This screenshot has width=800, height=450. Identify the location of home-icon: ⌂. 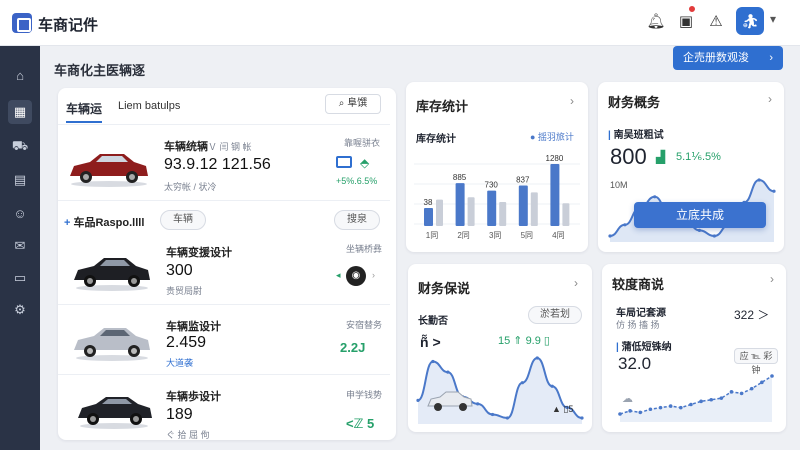
(20, 76).